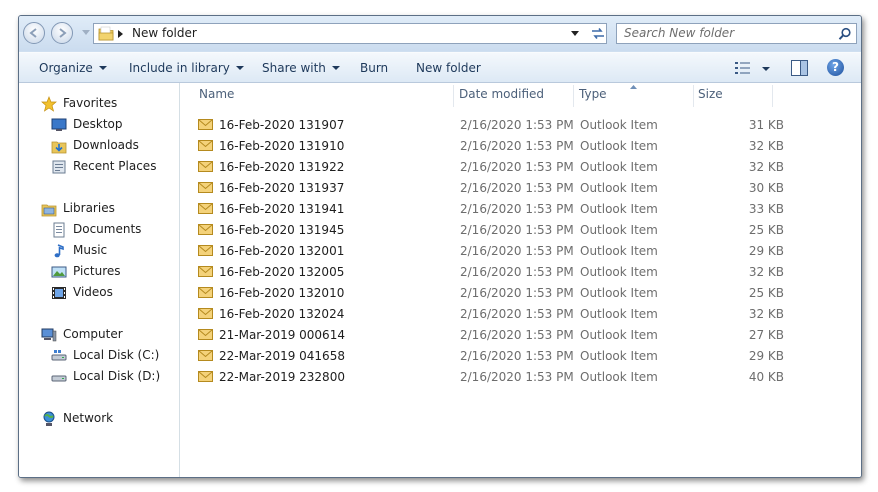  Describe the element at coordinates (89, 208) in the screenshot. I see `nav-libraries-label: Libraries` at that location.